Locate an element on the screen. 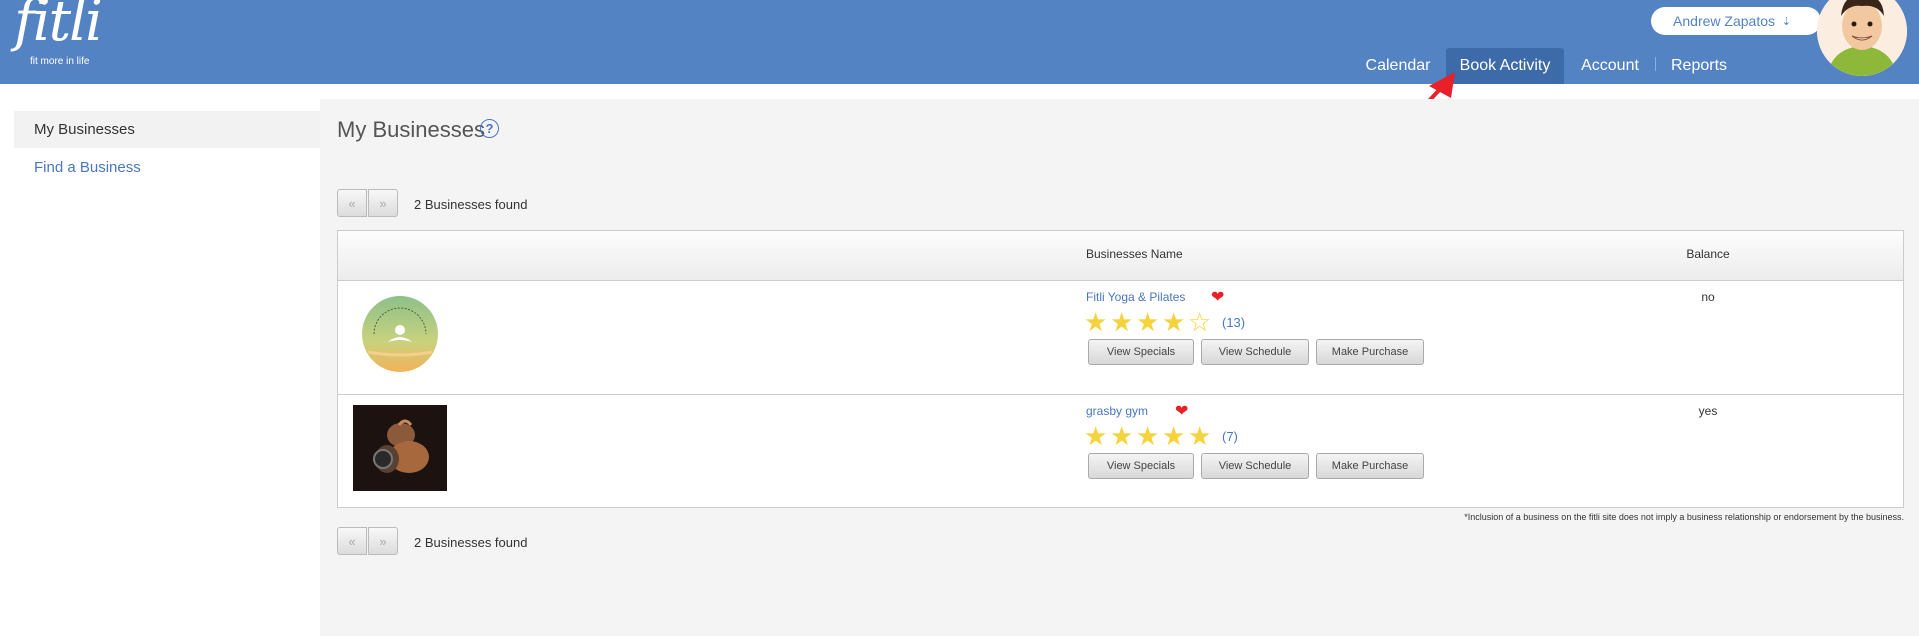 The width and height of the screenshot is (1919, 636). pager-bottom: « » is located at coordinates (368, 541).